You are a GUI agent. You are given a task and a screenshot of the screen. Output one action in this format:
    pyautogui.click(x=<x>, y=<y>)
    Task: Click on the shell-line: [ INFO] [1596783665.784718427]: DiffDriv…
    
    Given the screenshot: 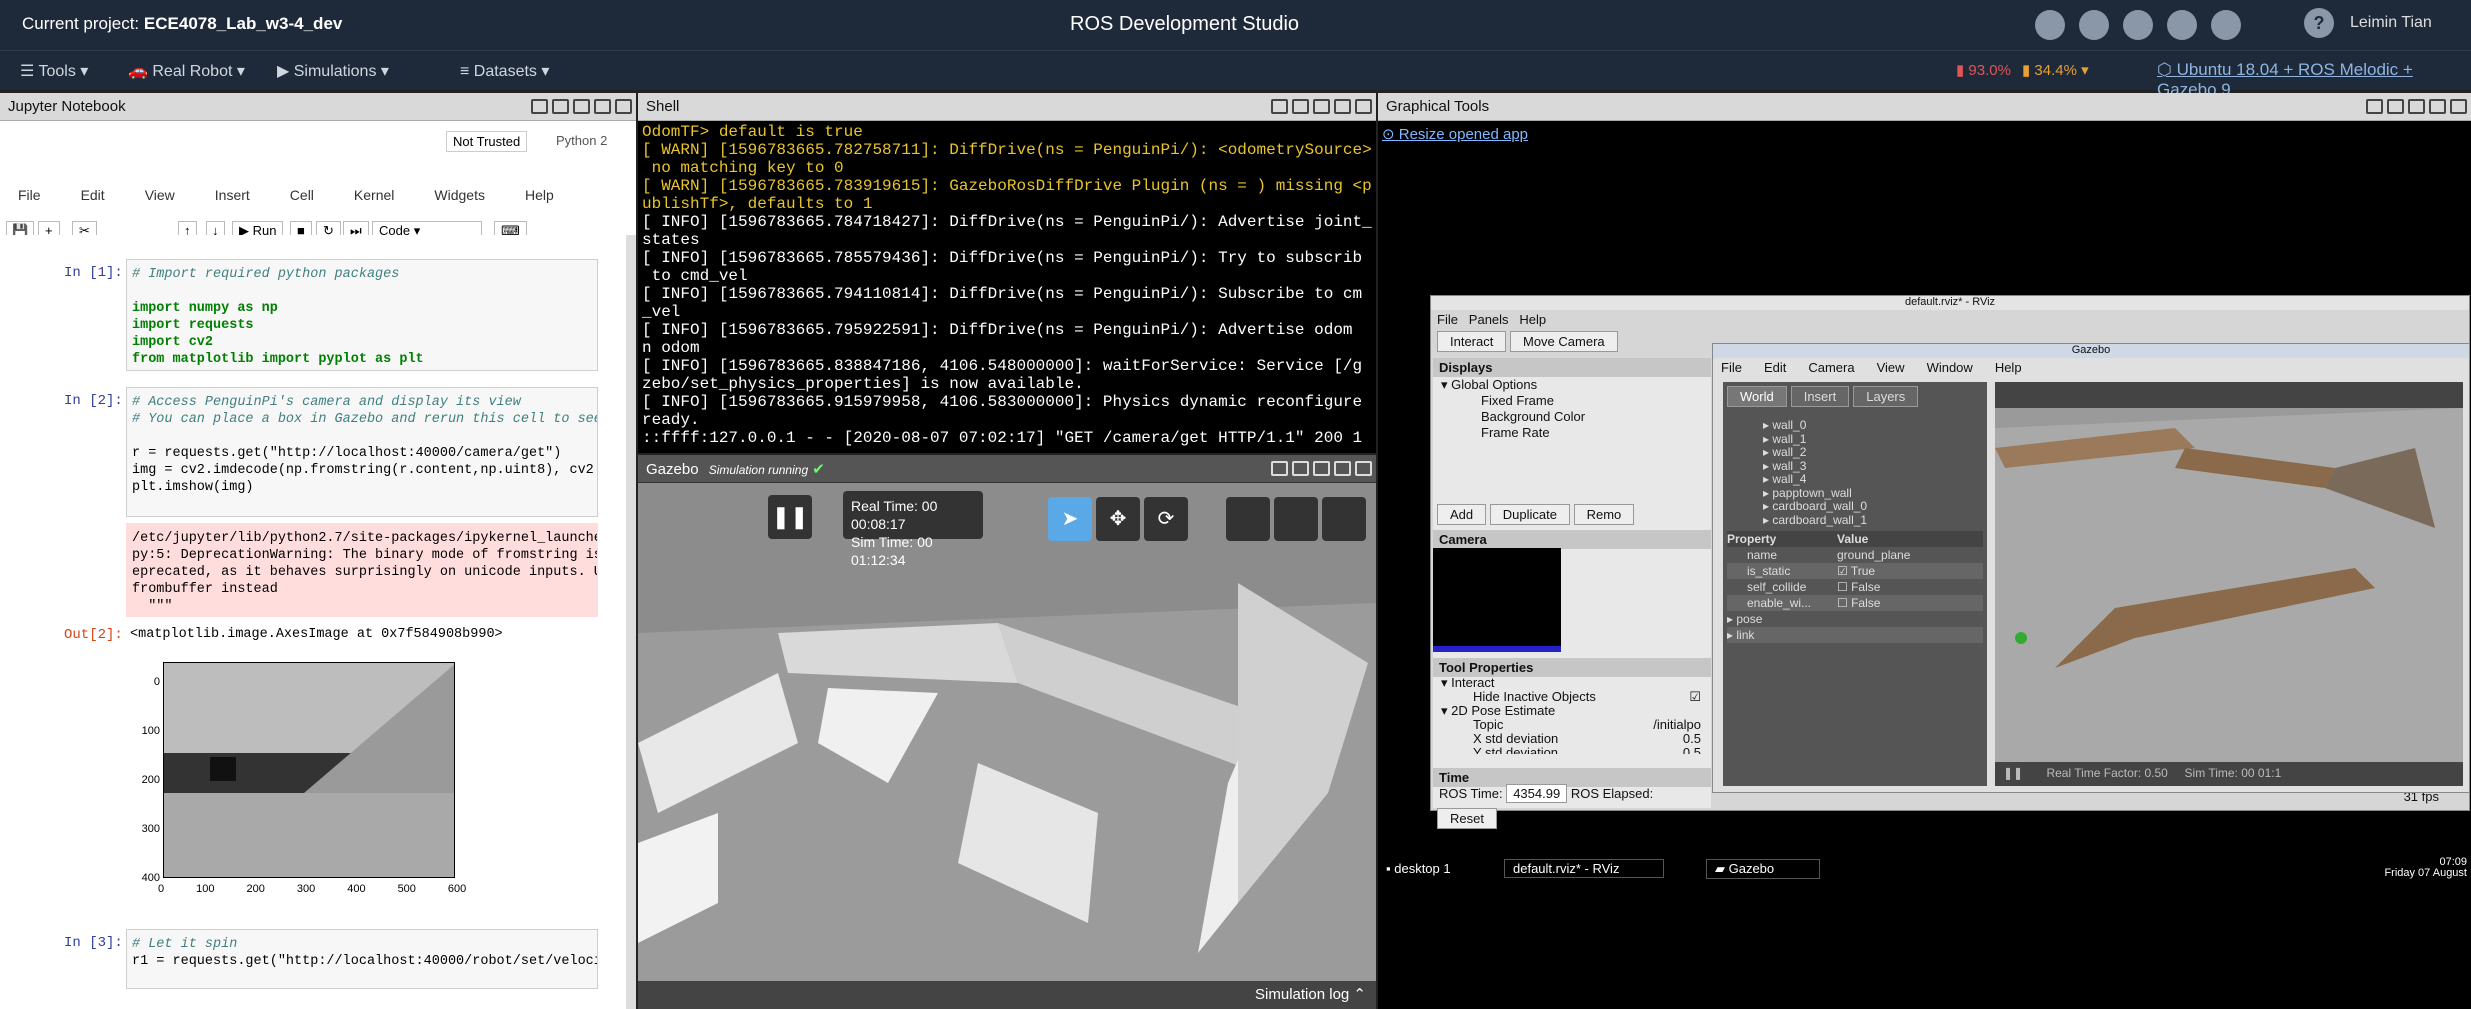 What is the action you would take?
    pyautogui.click(x=1007, y=222)
    